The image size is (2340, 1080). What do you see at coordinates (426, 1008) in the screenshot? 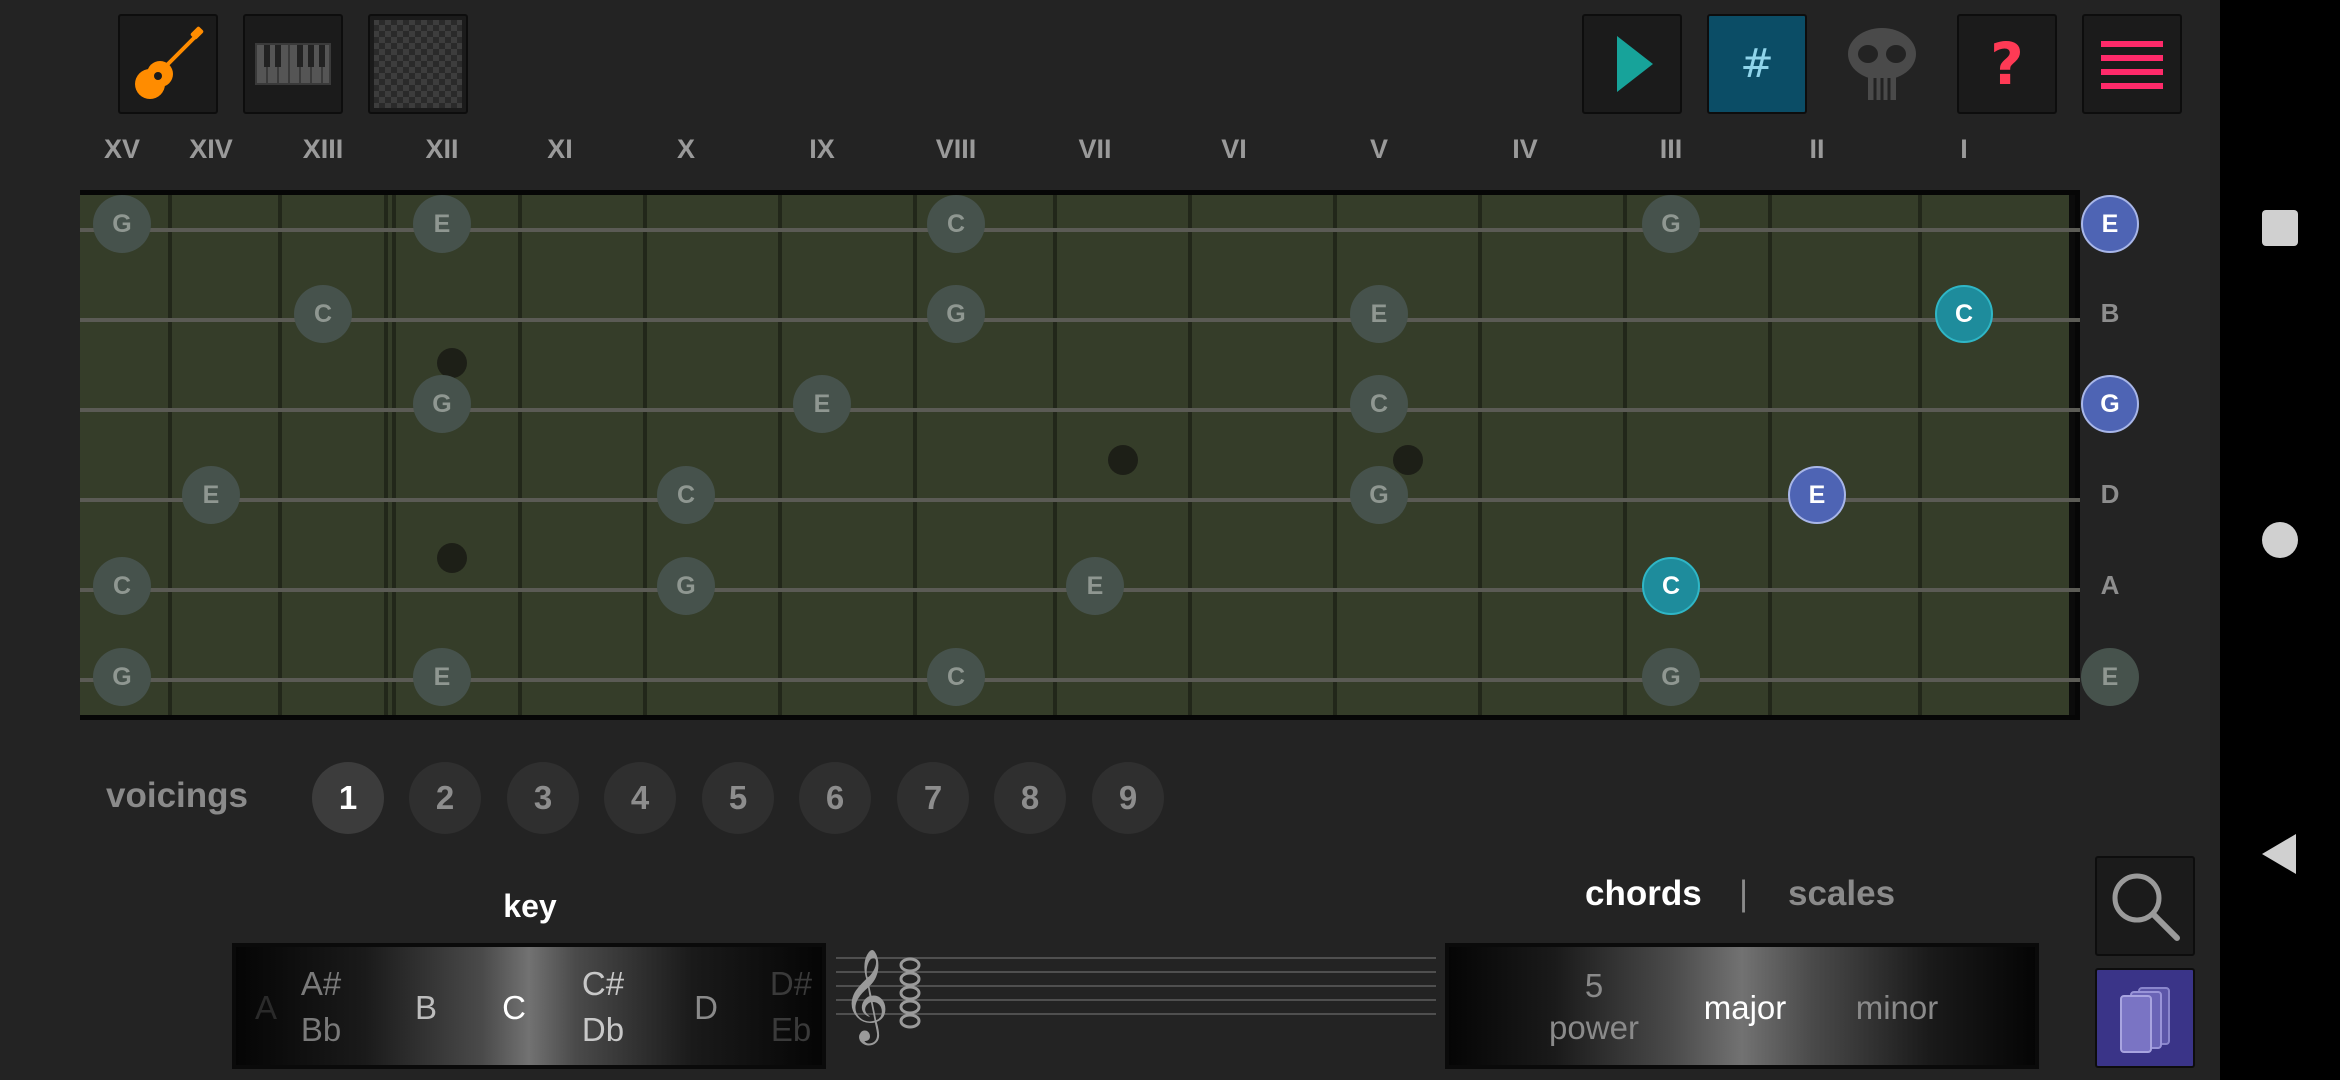
I see `key-option: B` at bounding box center [426, 1008].